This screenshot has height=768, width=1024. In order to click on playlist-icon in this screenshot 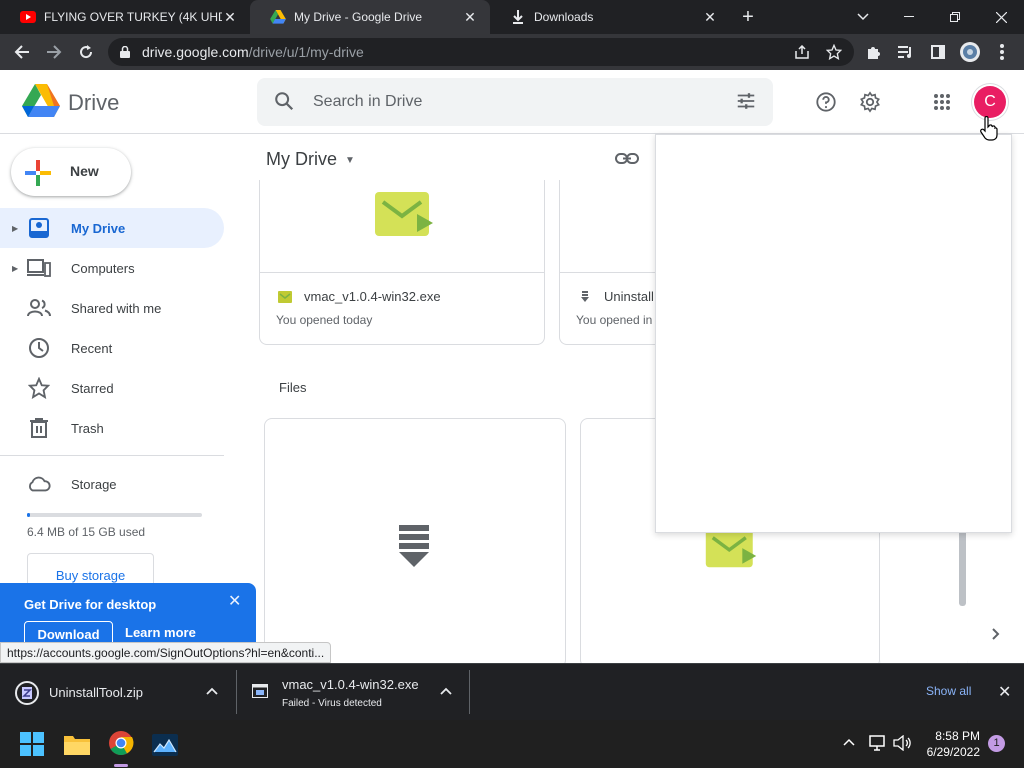, I will do `click(904, 52)`.